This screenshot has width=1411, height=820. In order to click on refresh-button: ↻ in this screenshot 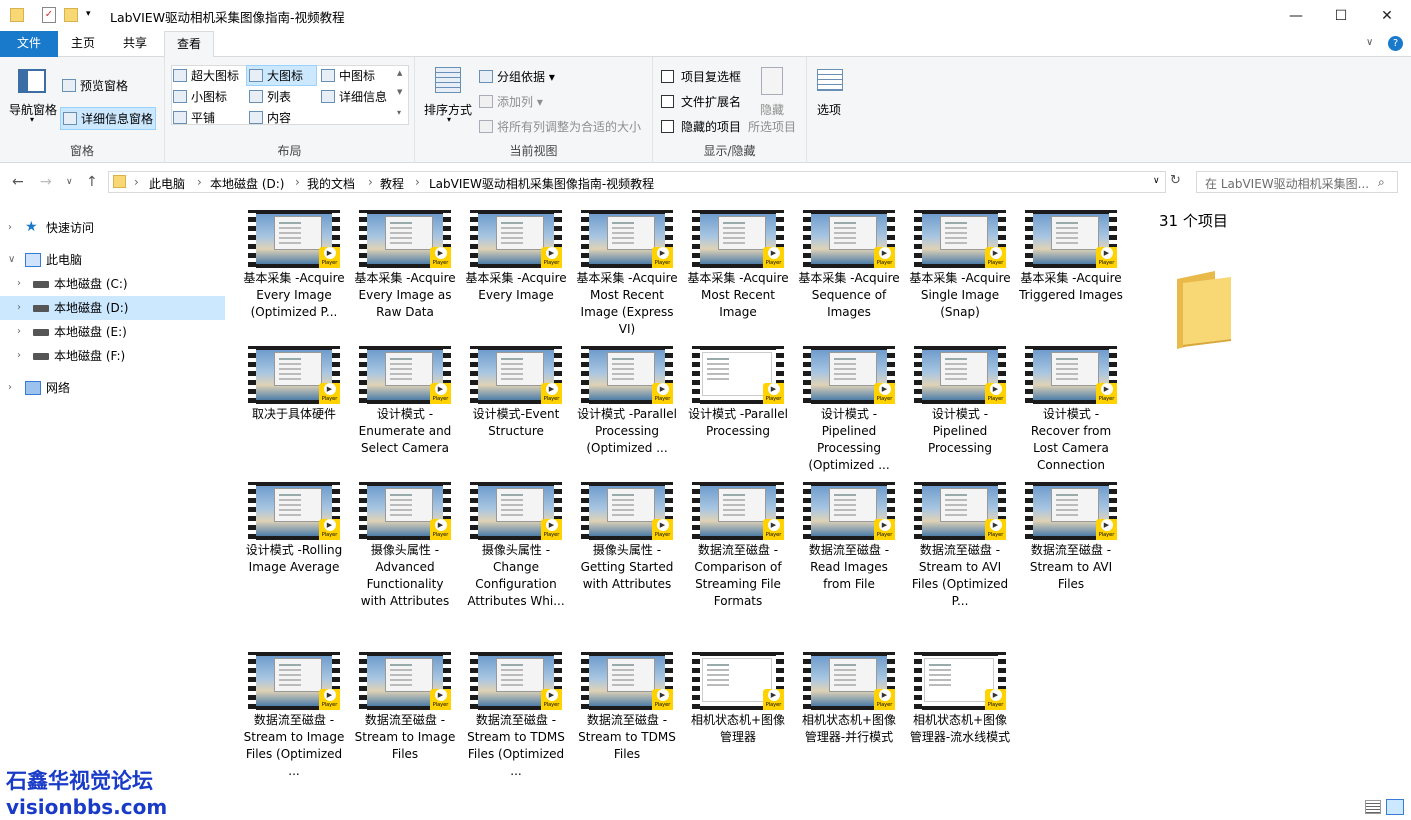, I will do `click(1175, 180)`.